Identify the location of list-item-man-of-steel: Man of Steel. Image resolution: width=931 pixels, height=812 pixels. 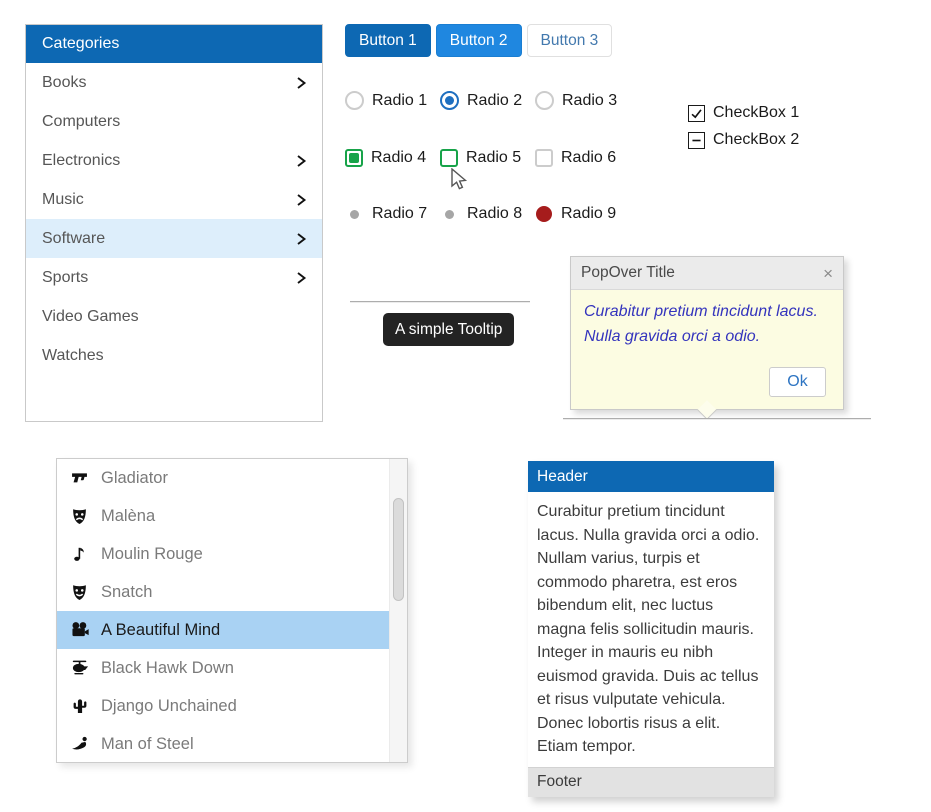
(223, 743).